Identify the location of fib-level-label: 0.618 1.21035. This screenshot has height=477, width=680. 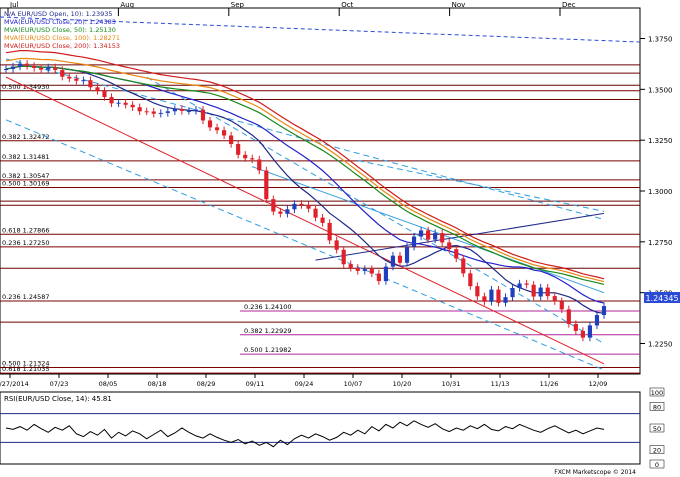
(26, 369).